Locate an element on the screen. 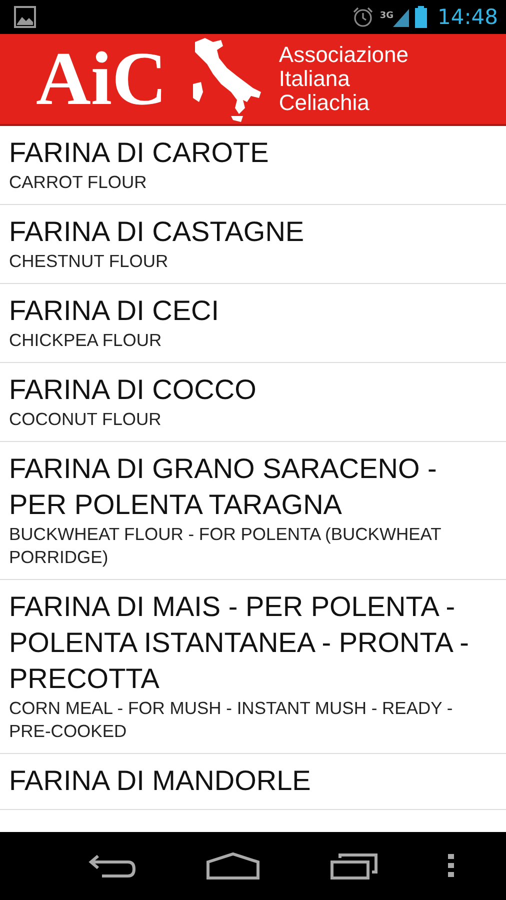 The height and width of the screenshot is (900, 506). list-item: FARINA DI MANDORLE is located at coordinates (253, 782).